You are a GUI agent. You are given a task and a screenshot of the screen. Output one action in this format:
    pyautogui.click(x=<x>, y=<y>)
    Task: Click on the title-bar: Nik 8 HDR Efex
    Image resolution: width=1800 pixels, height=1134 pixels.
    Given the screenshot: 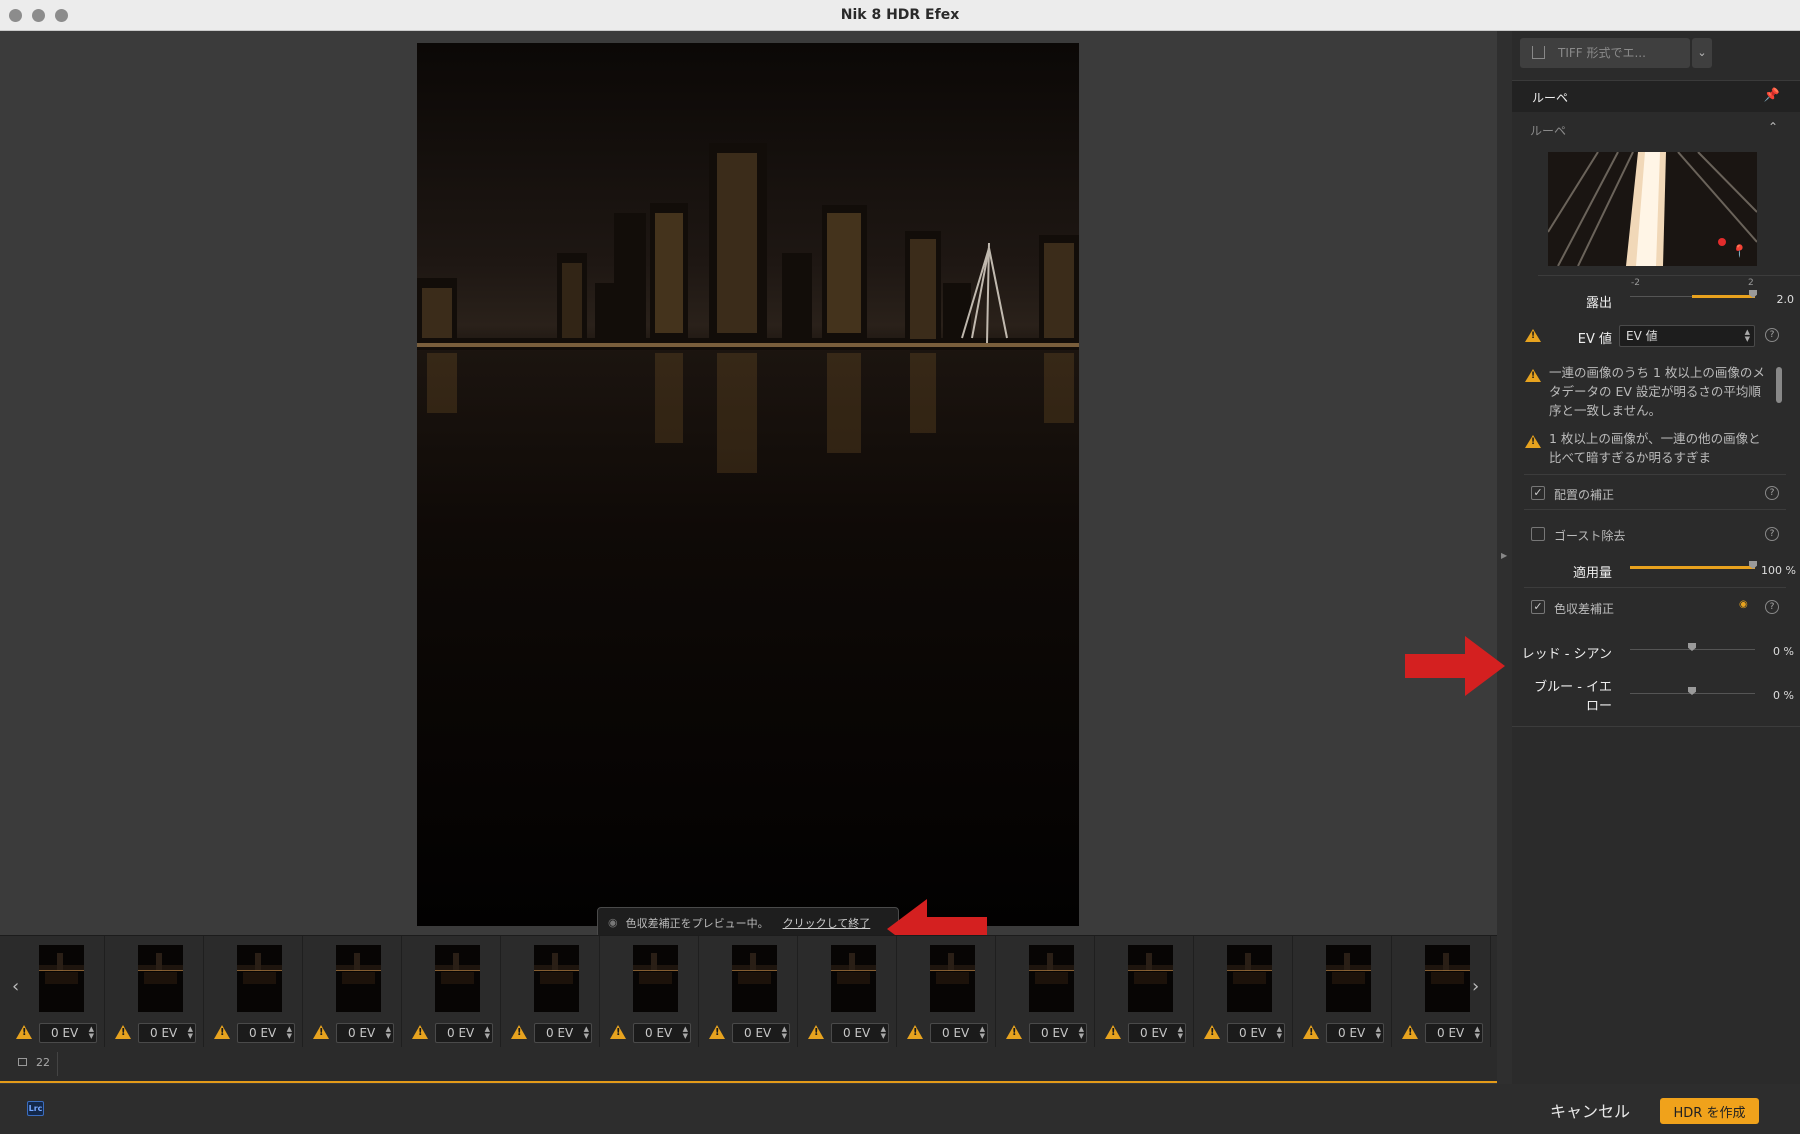 What is the action you would take?
    pyautogui.click(x=900, y=15)
    